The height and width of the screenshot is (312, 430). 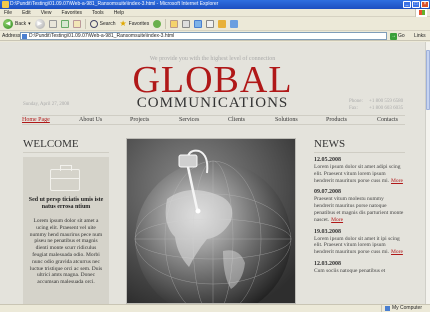 What do you see at coordinates (11, 36) in the screenshot?
I see `address-label: Address` at bounding box center [11, 36].